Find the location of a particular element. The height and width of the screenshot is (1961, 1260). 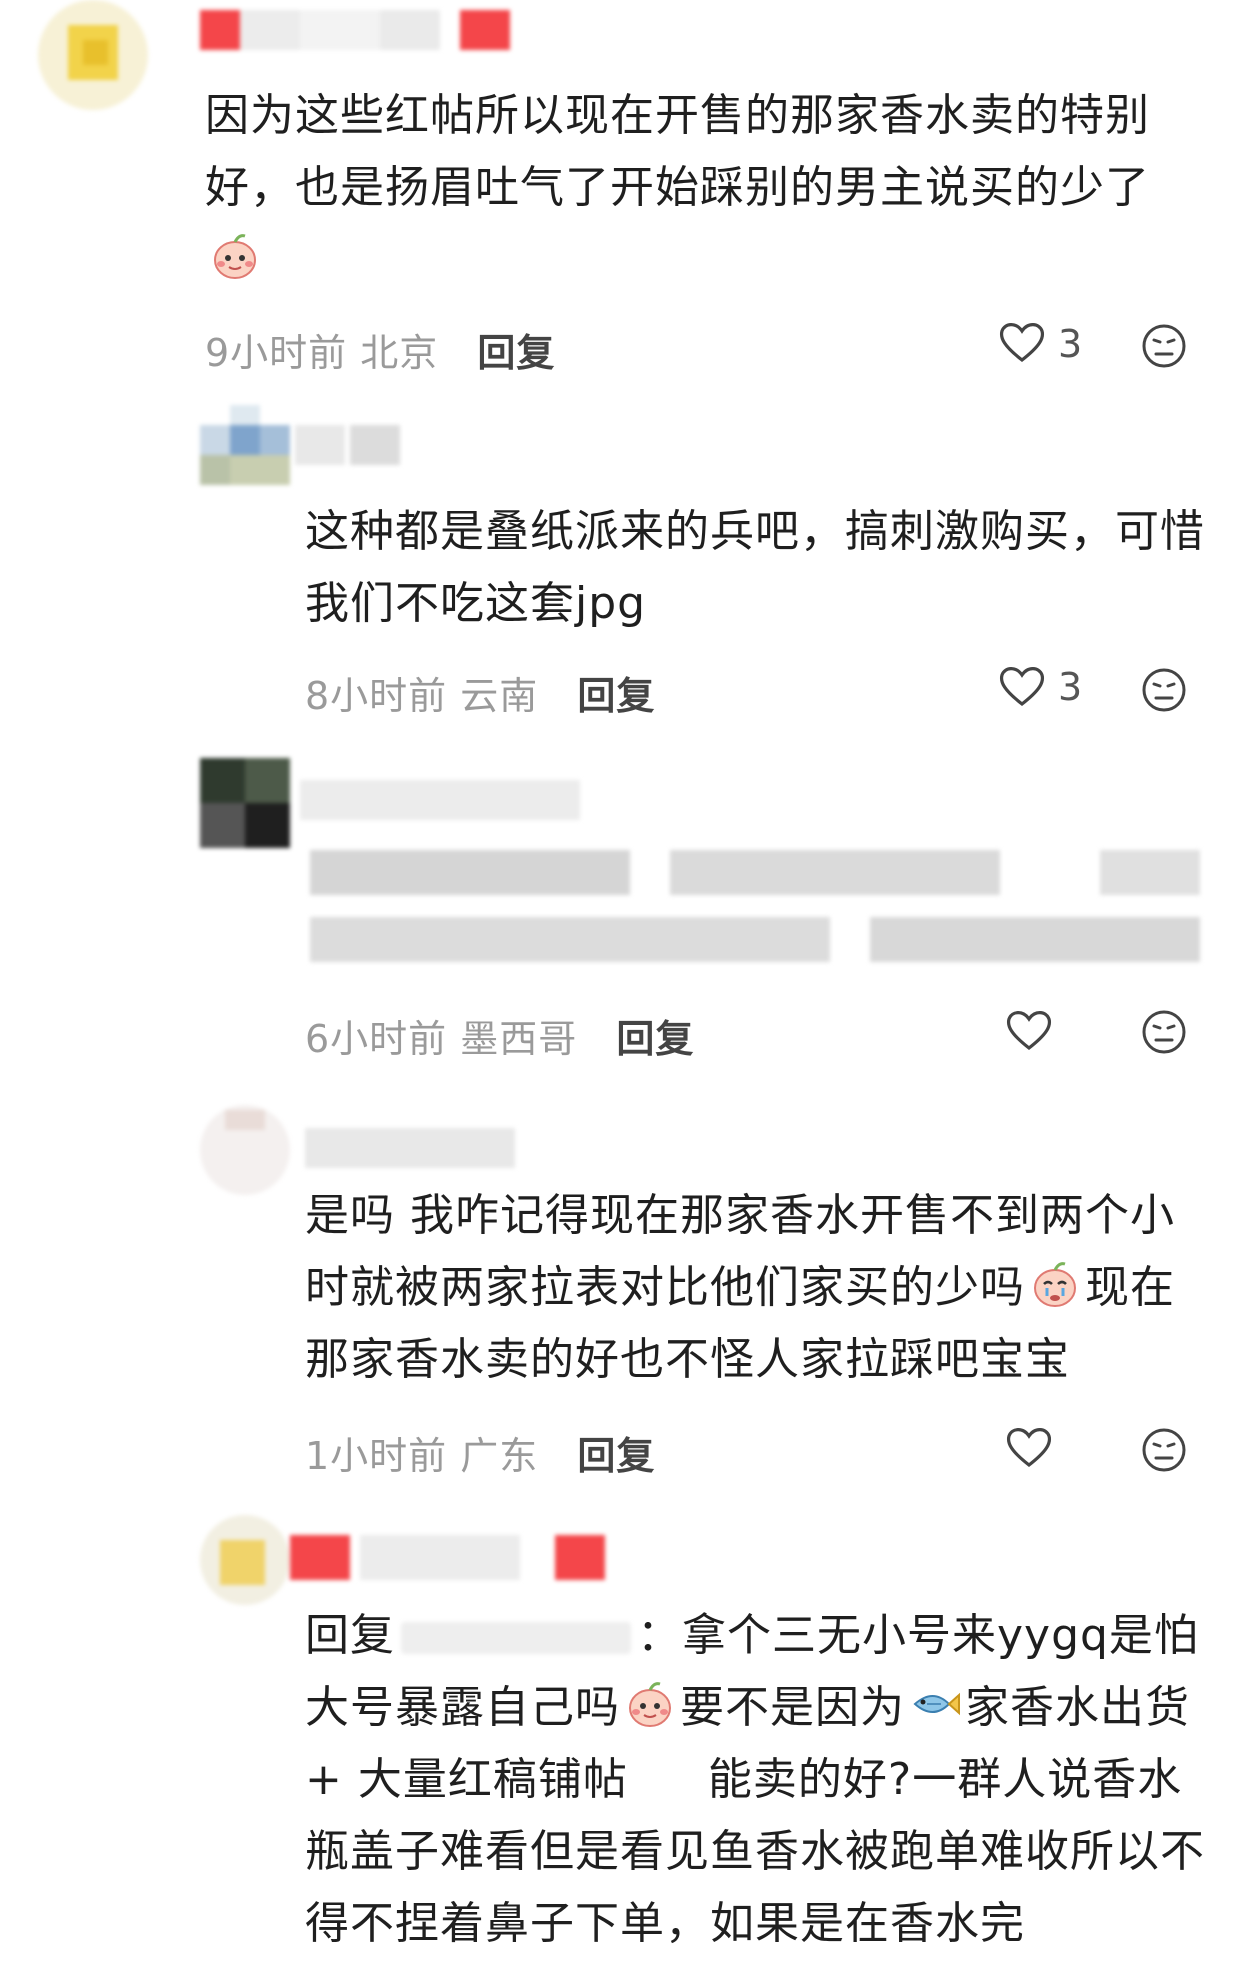

comment-meta: 9小时前 北京 回复 is located at coordinates (380, 349).